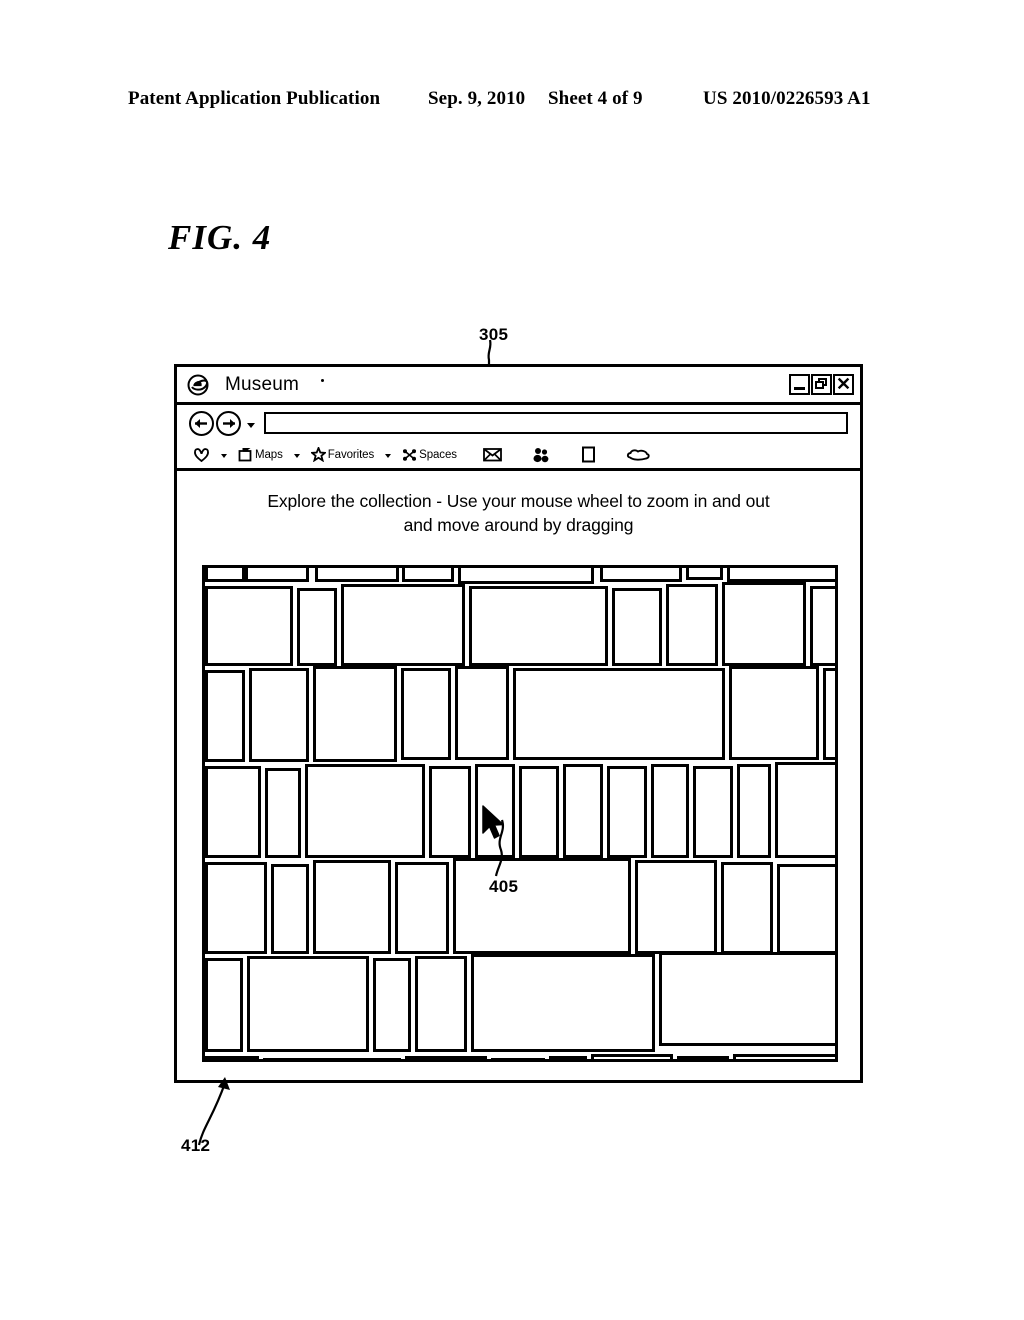  I want to click on links-item-spaces: Spaces, so click(429, 455).